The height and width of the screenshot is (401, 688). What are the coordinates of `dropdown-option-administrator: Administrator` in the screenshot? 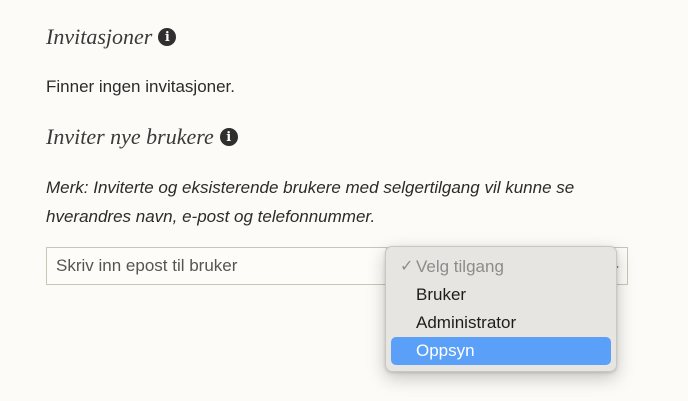 It's located at (501, 323).